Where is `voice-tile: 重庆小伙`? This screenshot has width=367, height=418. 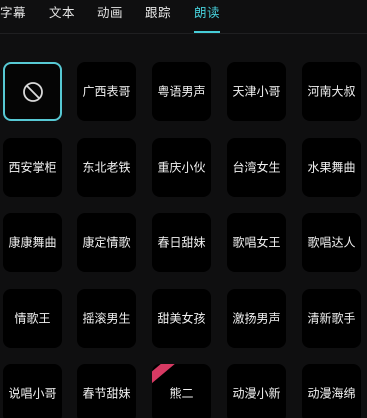 voice-tile: 重庆小伙 is located at coordinates (181, 167).